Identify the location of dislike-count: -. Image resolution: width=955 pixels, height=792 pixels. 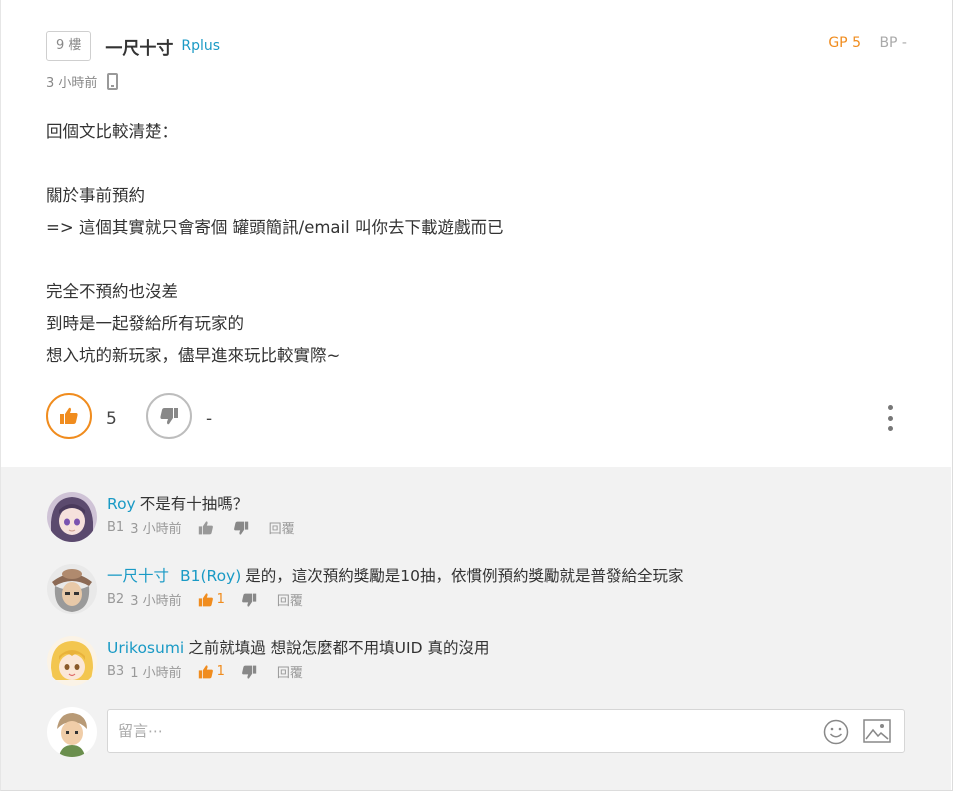
(209, 419).